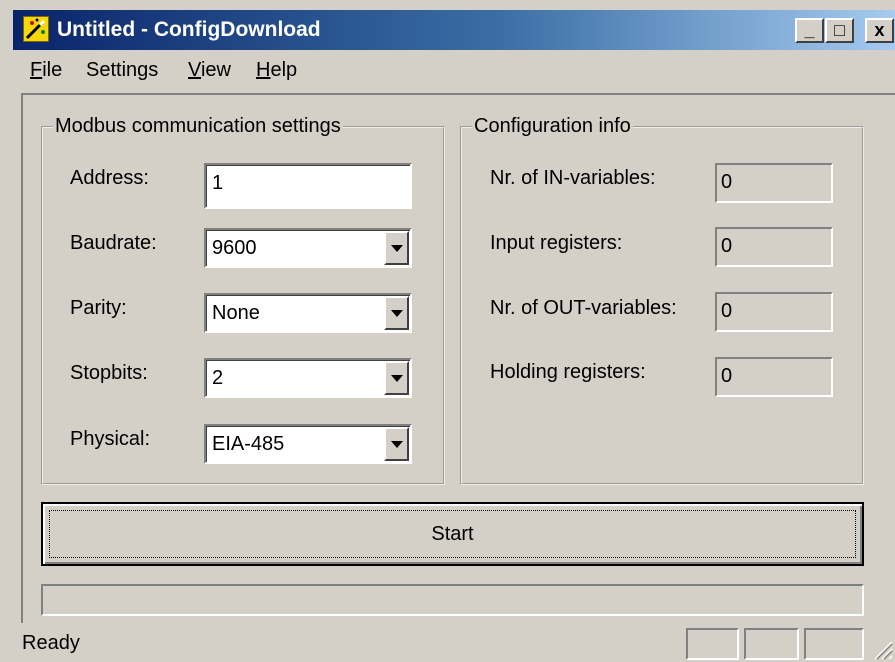 The height and width of the screenshot is (662, 895). I want to click on menu-settings: Settings, so click(122, 70).